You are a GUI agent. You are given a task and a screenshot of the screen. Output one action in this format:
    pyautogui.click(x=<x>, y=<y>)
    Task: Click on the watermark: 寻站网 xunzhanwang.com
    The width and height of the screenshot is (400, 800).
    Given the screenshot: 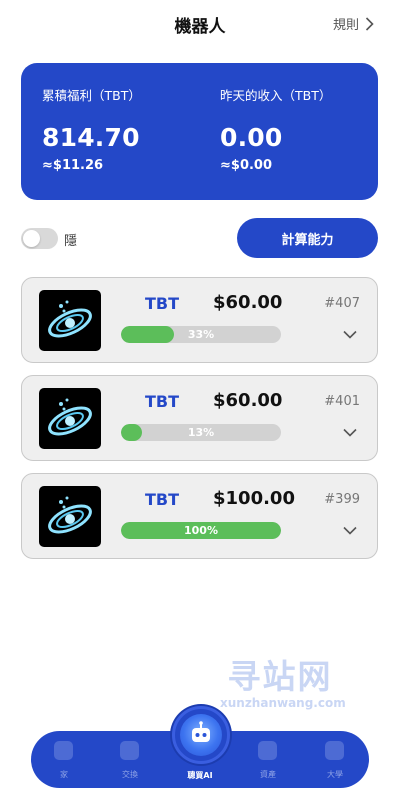 What is the action you would take?
    pyautogui.click(x=283, y=680)
    